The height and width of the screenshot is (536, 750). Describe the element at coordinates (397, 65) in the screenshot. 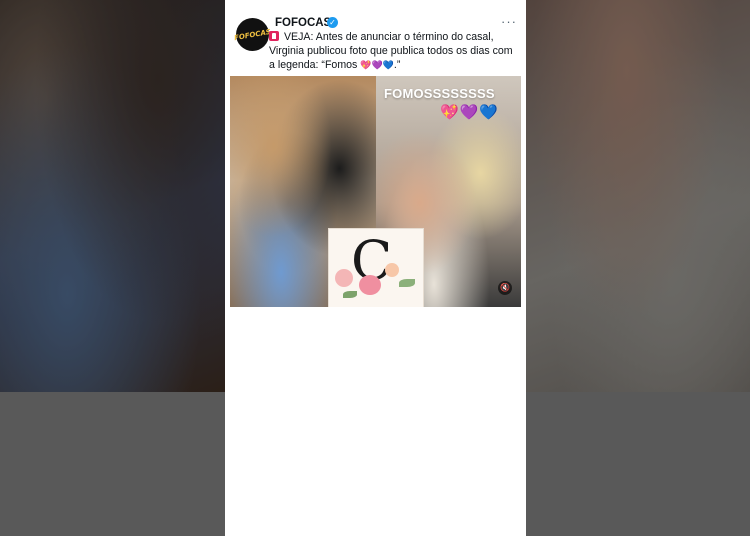

I see `post-text-end: .”` at that location.